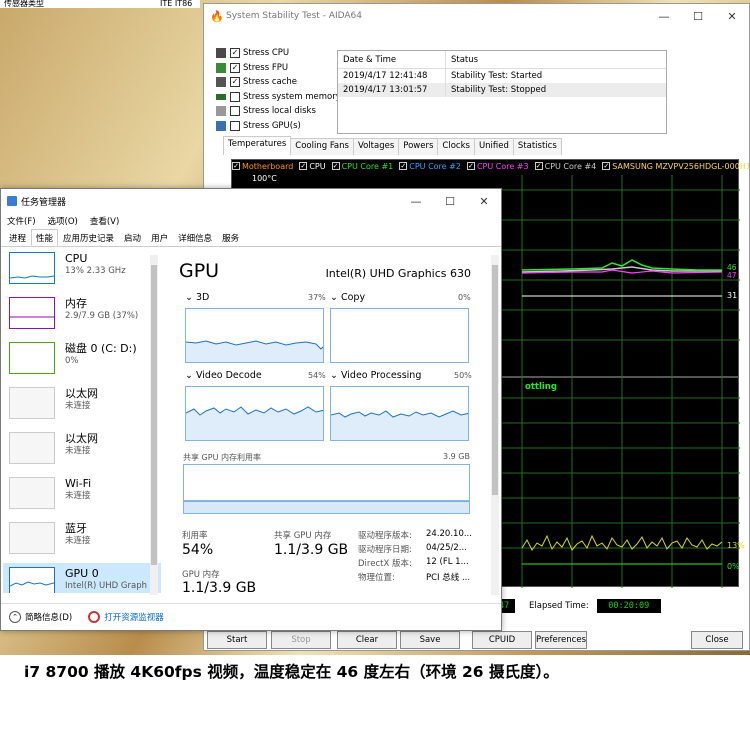 The width and height of the screenshot is (750, 739). I want to click on open-resource-monitor-link: 打开资源监视器, so click(134, 617).